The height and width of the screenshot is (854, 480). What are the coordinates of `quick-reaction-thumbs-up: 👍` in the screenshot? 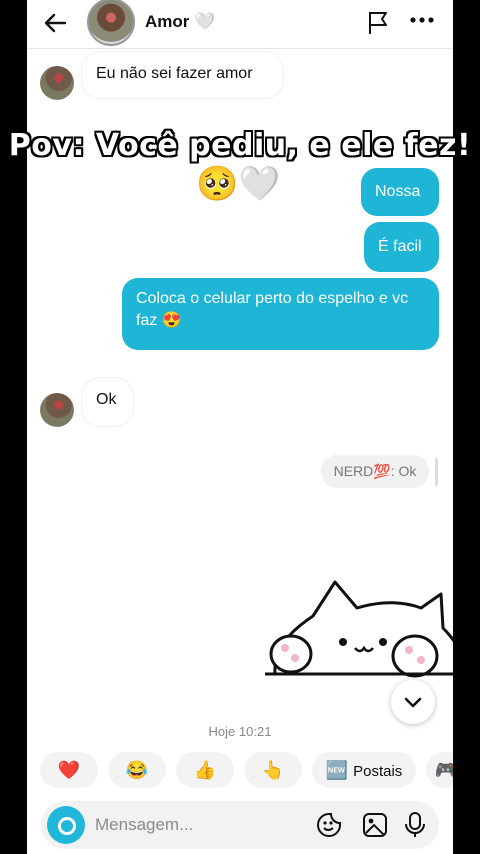 It's located at (205, 770).